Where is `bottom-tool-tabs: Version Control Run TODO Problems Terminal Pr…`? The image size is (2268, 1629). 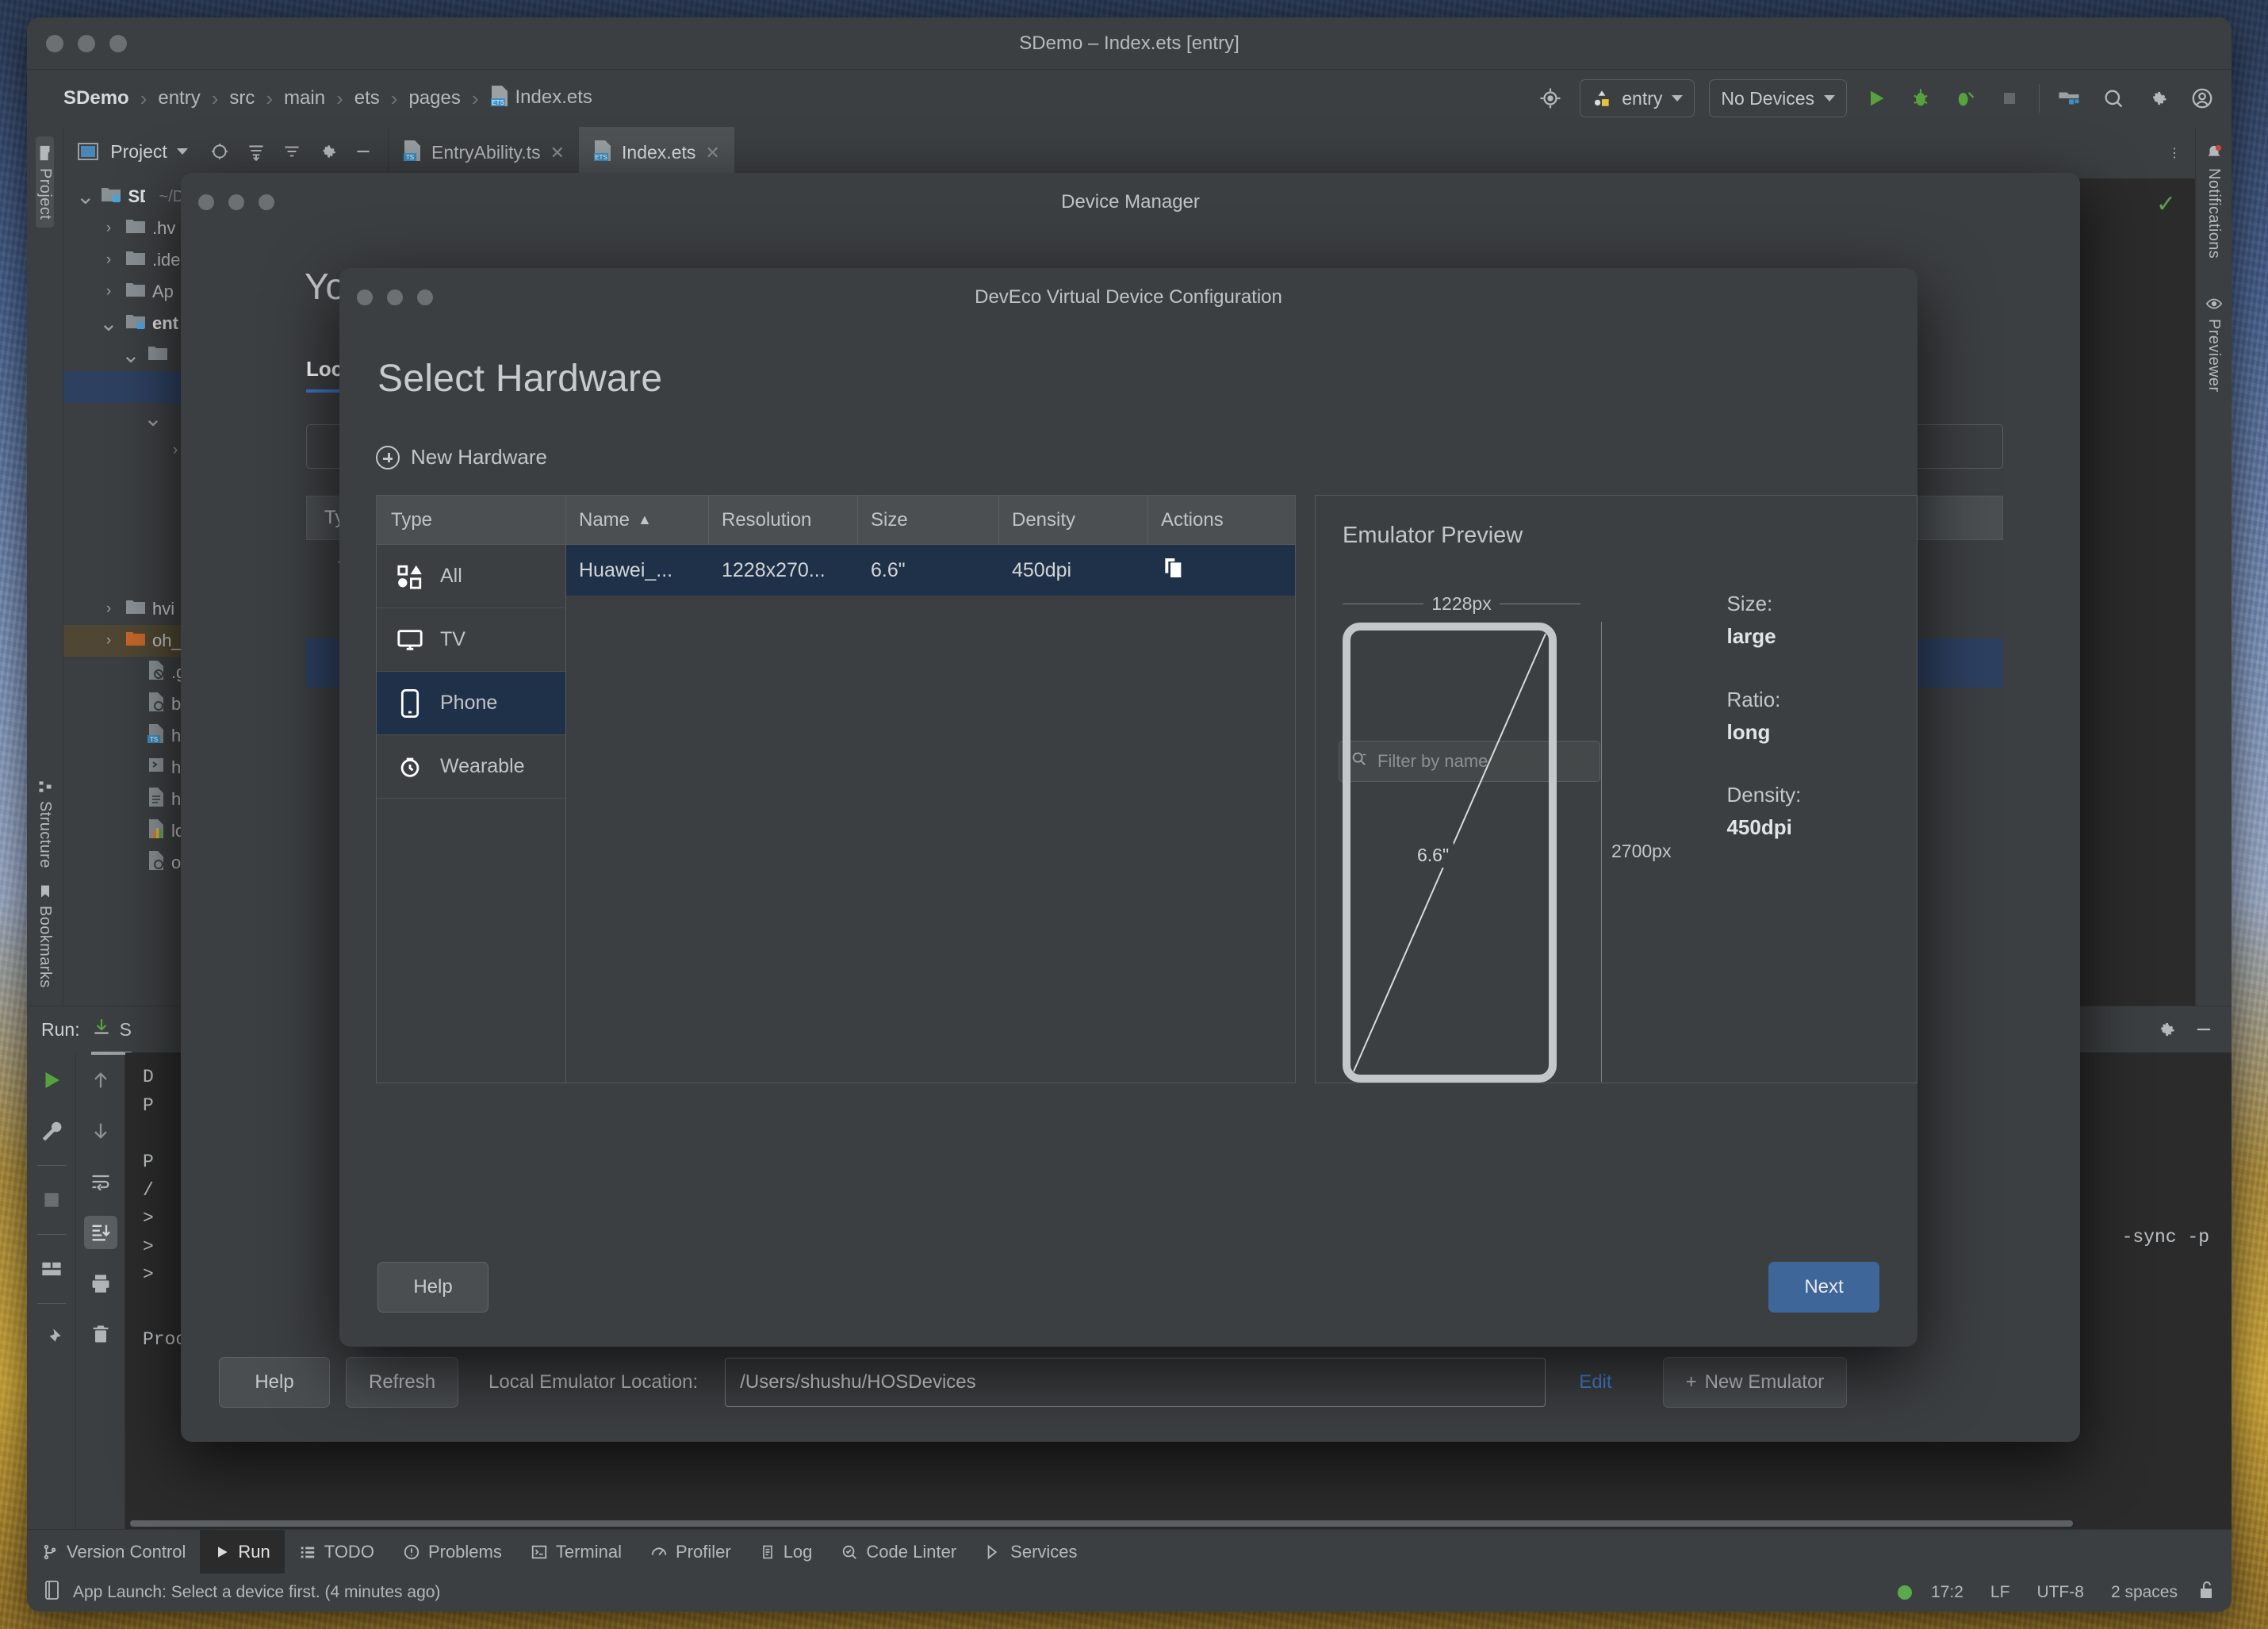
bottom-tool-tabs: Version Control Run TODO Problems Terminal Pr… is located at coordinates (1129, 1551).